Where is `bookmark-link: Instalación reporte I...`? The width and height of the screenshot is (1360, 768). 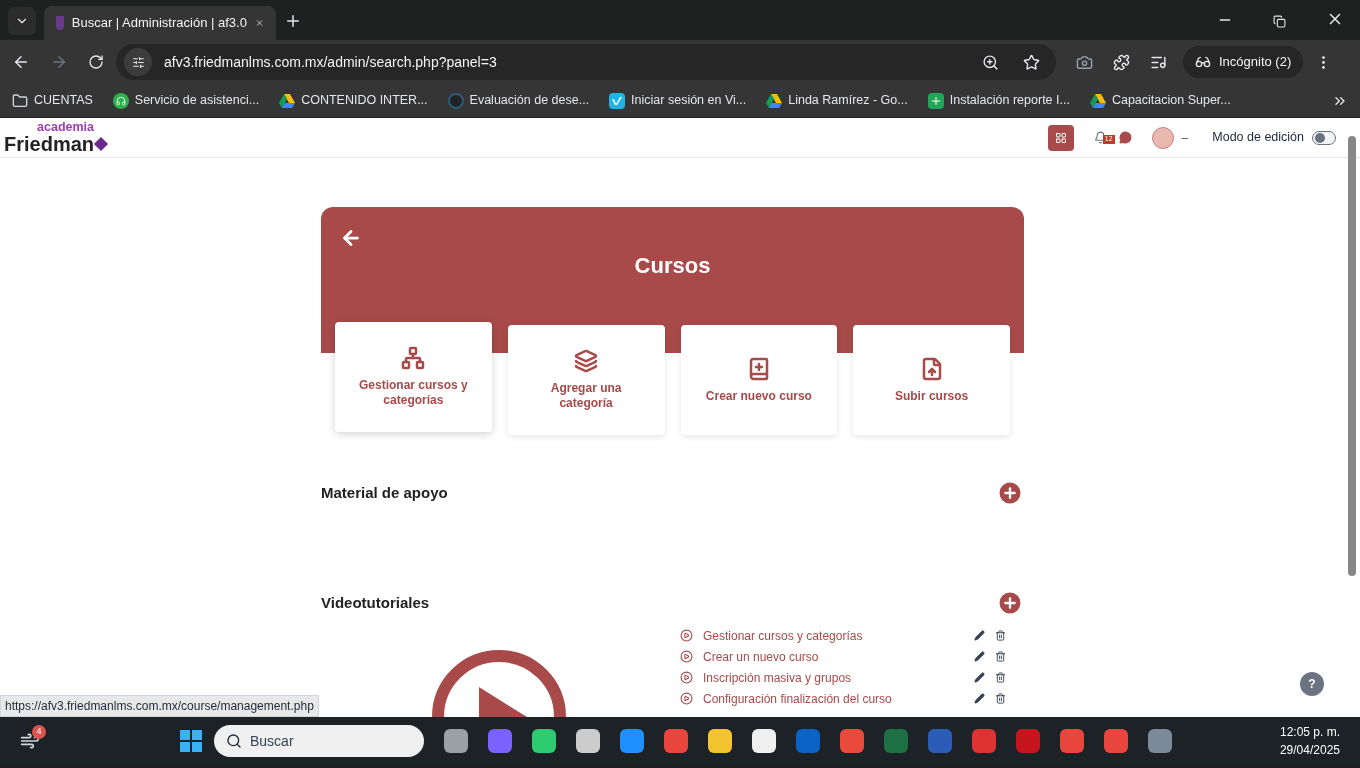
bookmark-link: Instalación reporte I... is located at coordinates (1009, 100).